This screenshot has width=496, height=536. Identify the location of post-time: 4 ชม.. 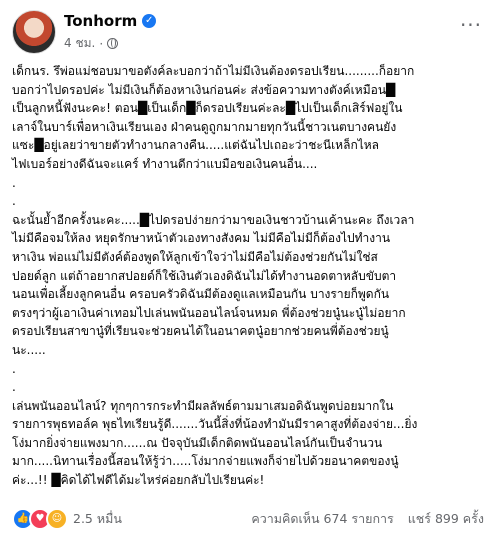
(79, 43).